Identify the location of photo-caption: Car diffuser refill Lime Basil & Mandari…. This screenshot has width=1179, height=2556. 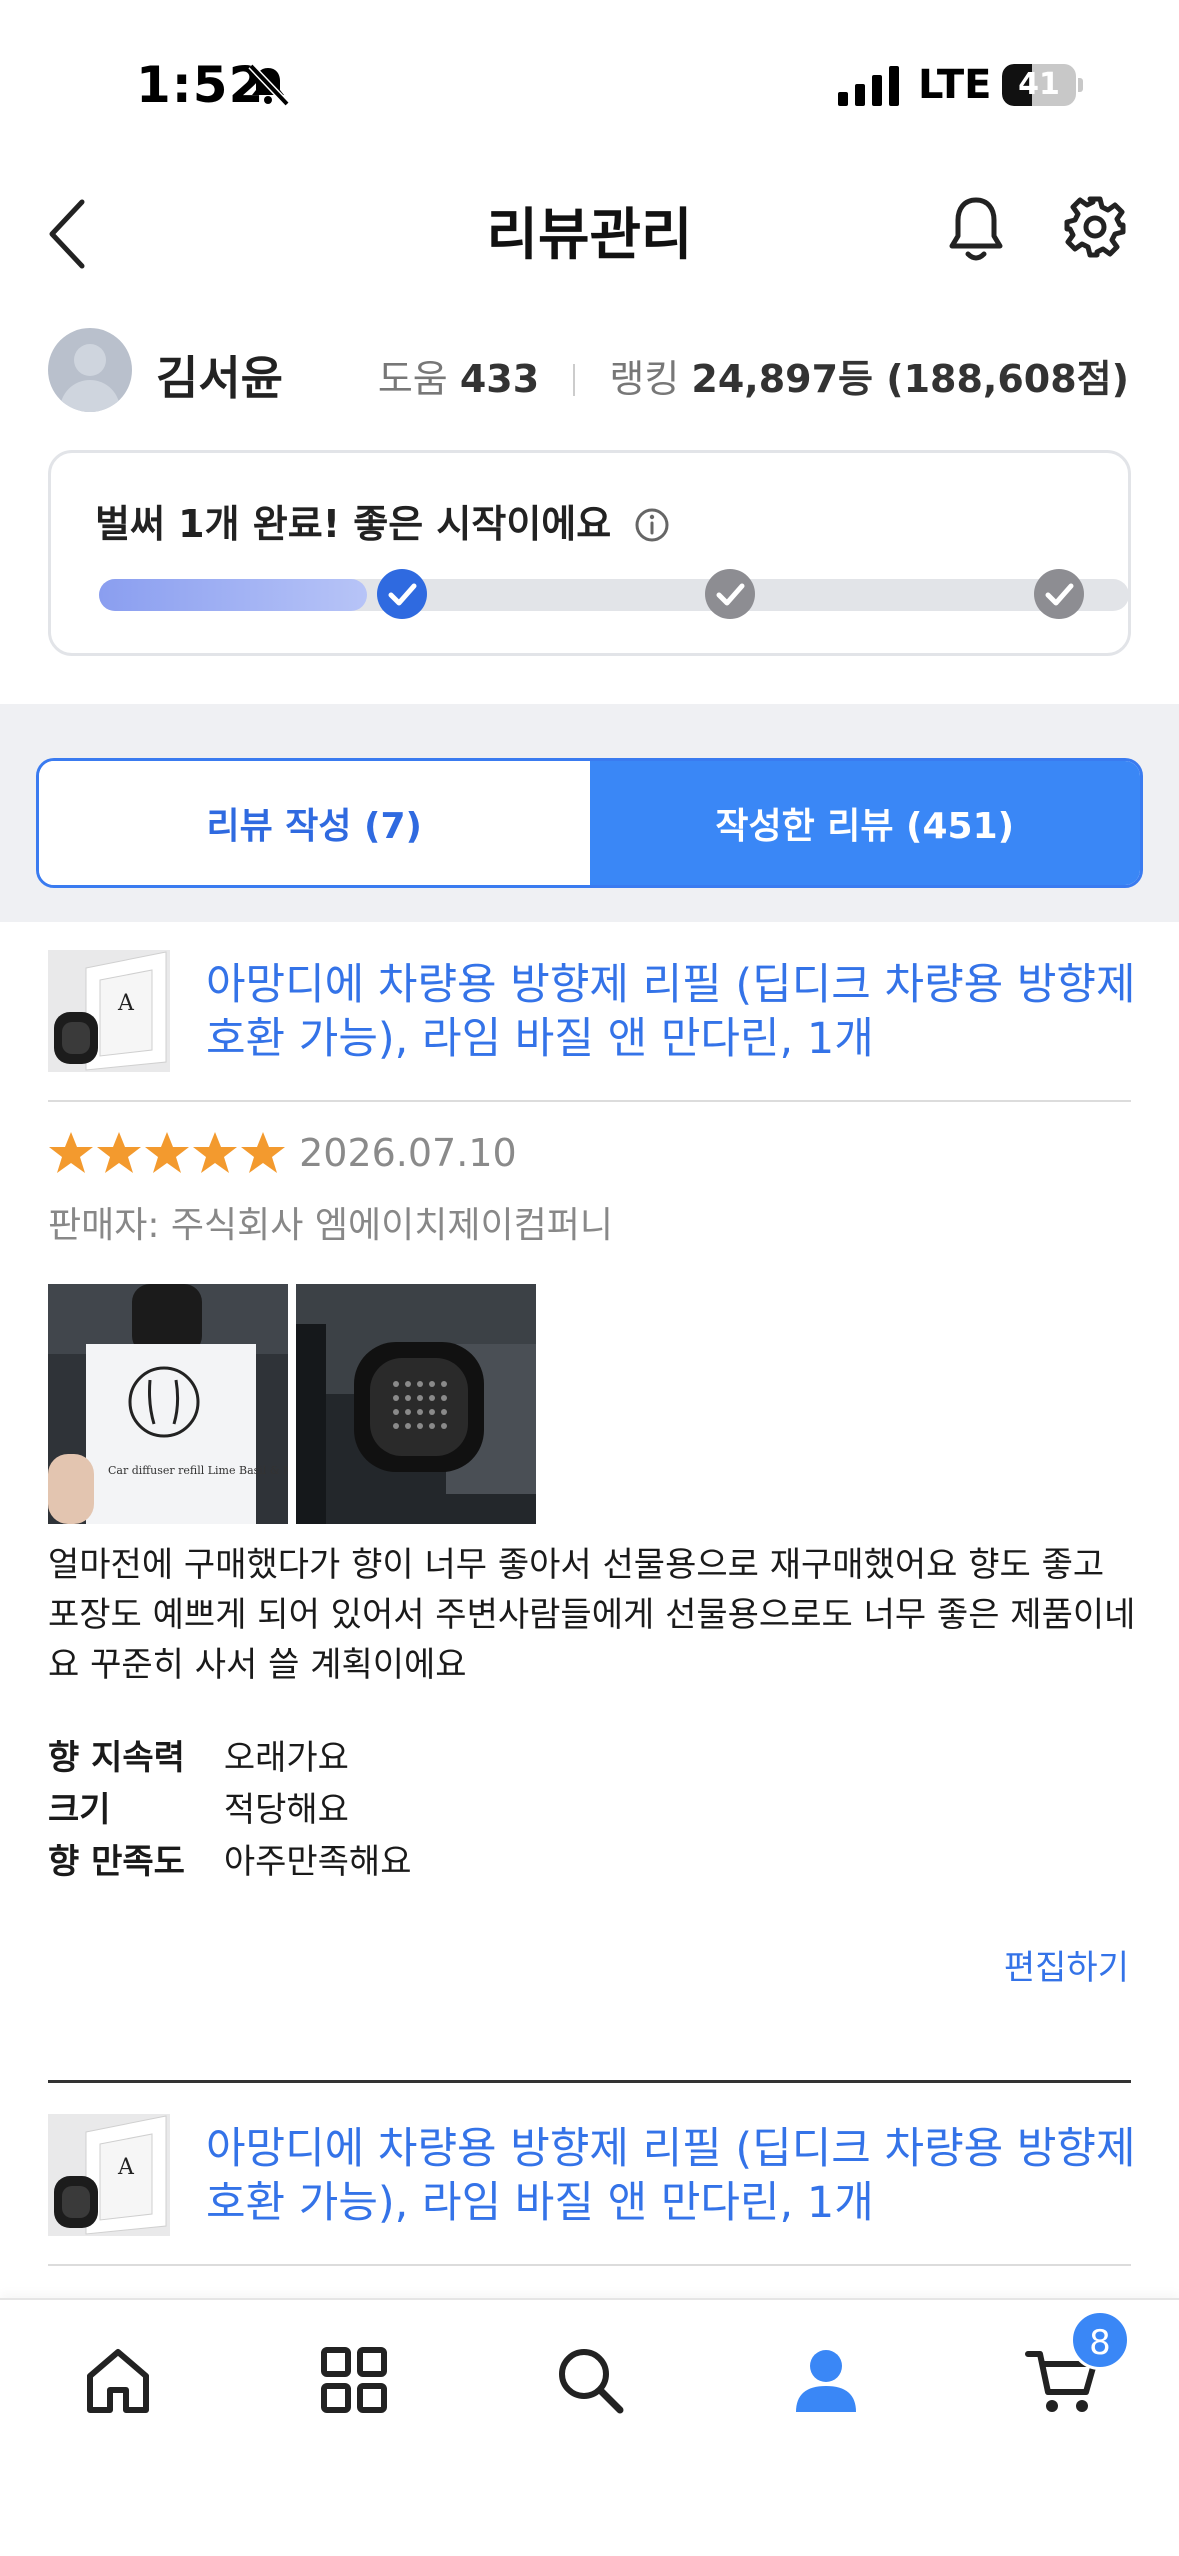
(198, 1470).